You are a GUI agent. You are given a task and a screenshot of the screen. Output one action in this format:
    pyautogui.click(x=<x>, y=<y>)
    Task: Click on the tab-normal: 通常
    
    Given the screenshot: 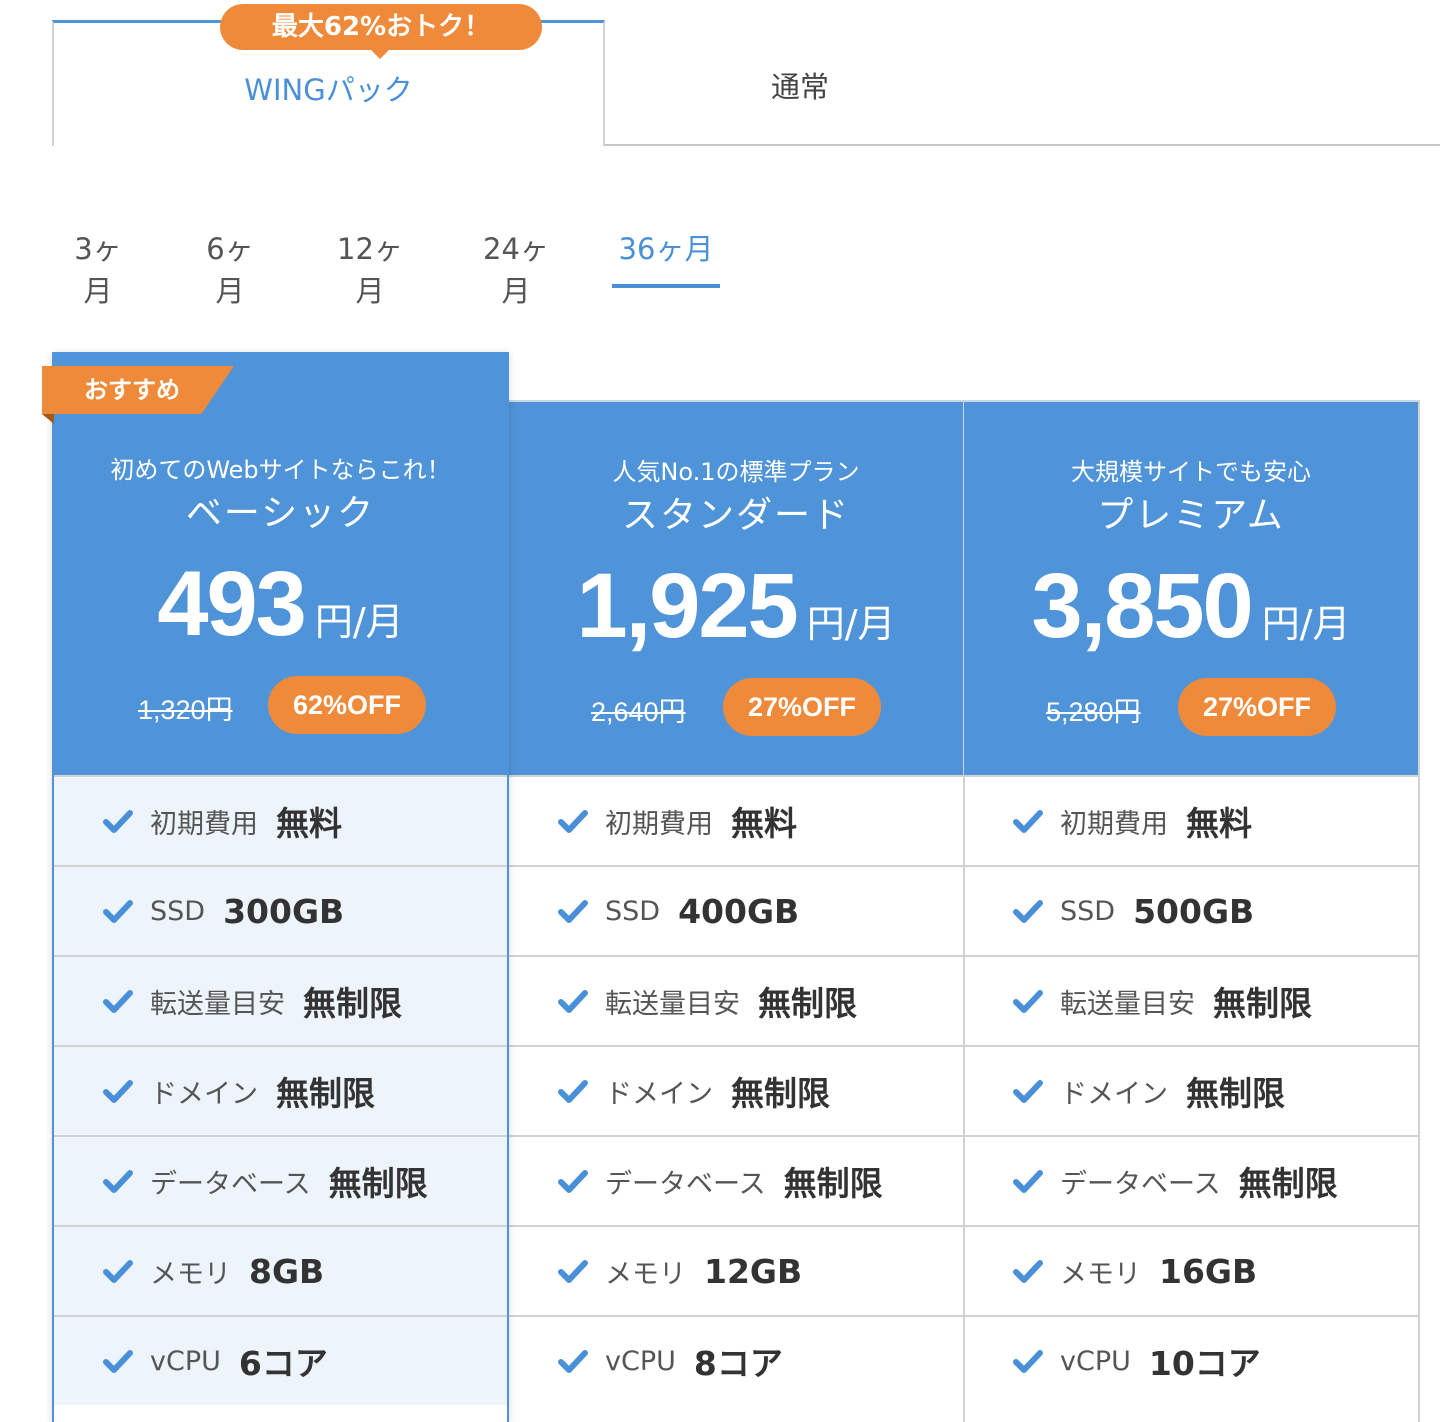 What is the action you would take?
    pyautogui.click(x=1022, y=82)
    